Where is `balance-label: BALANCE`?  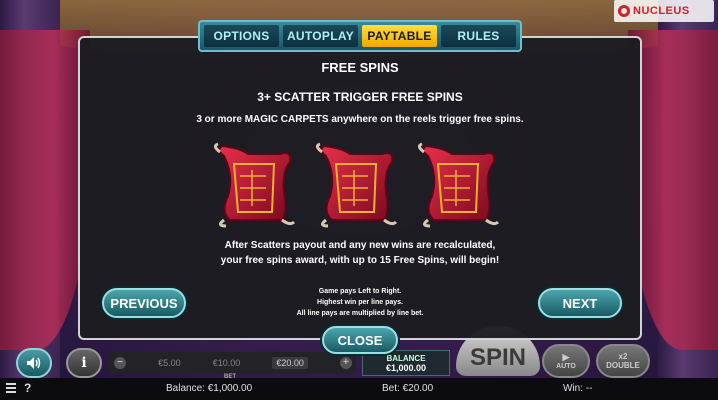 balance-label: BALANCE is located at coordinates (406, 358).